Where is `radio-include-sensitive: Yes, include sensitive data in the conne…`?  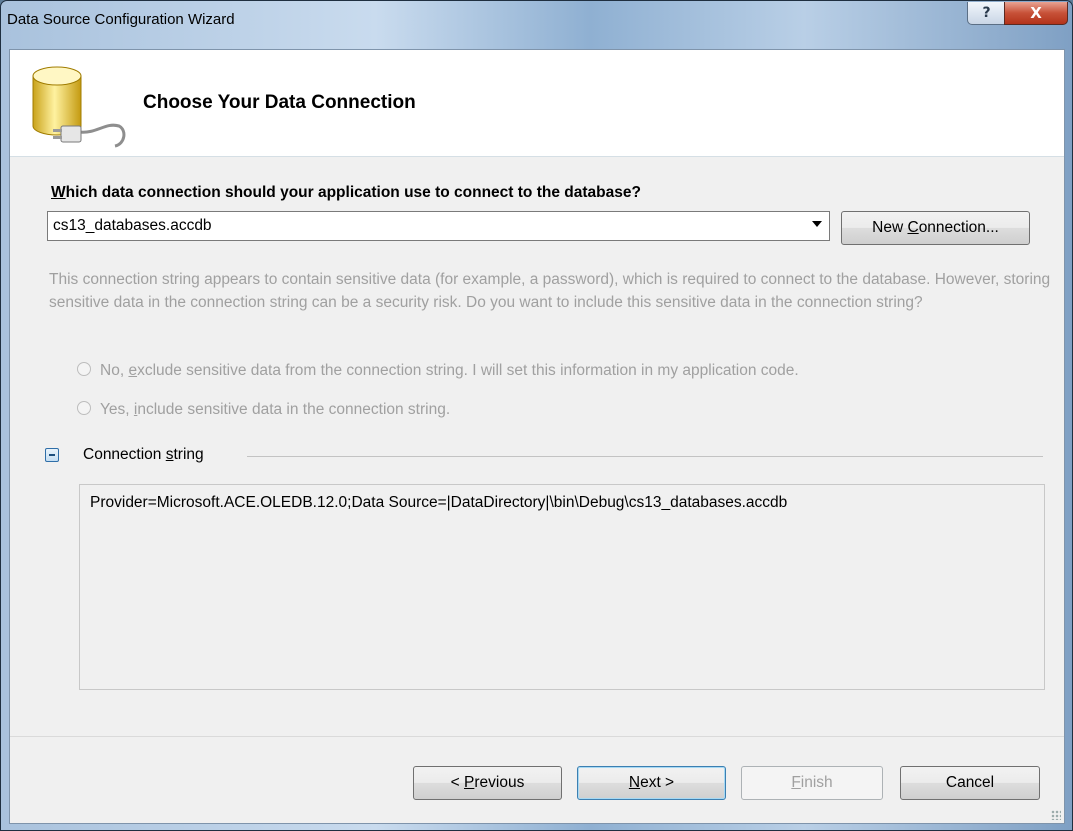
radio-include-sensitive: Yes, include sensitive data in the conne… is located at coordinates (263, 410).